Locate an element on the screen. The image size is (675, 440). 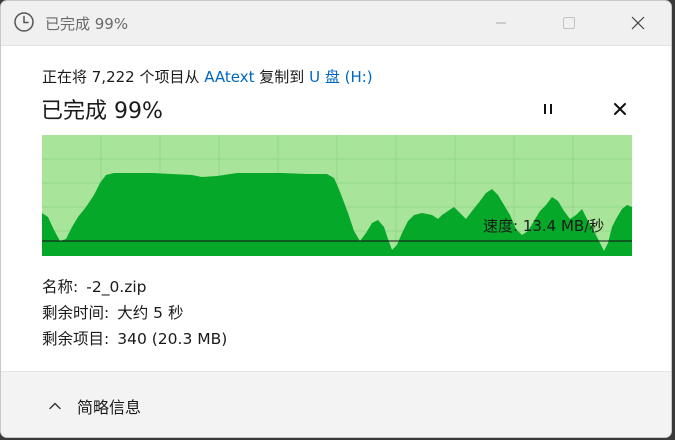
pause-icon is located at coordinates (548, 109).